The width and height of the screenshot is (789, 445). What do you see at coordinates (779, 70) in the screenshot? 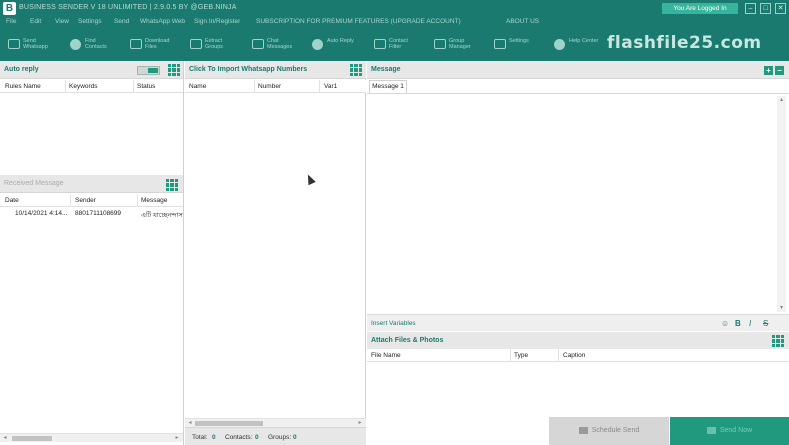
I see `remove-message-button: −` at bounding box center [779, 70].